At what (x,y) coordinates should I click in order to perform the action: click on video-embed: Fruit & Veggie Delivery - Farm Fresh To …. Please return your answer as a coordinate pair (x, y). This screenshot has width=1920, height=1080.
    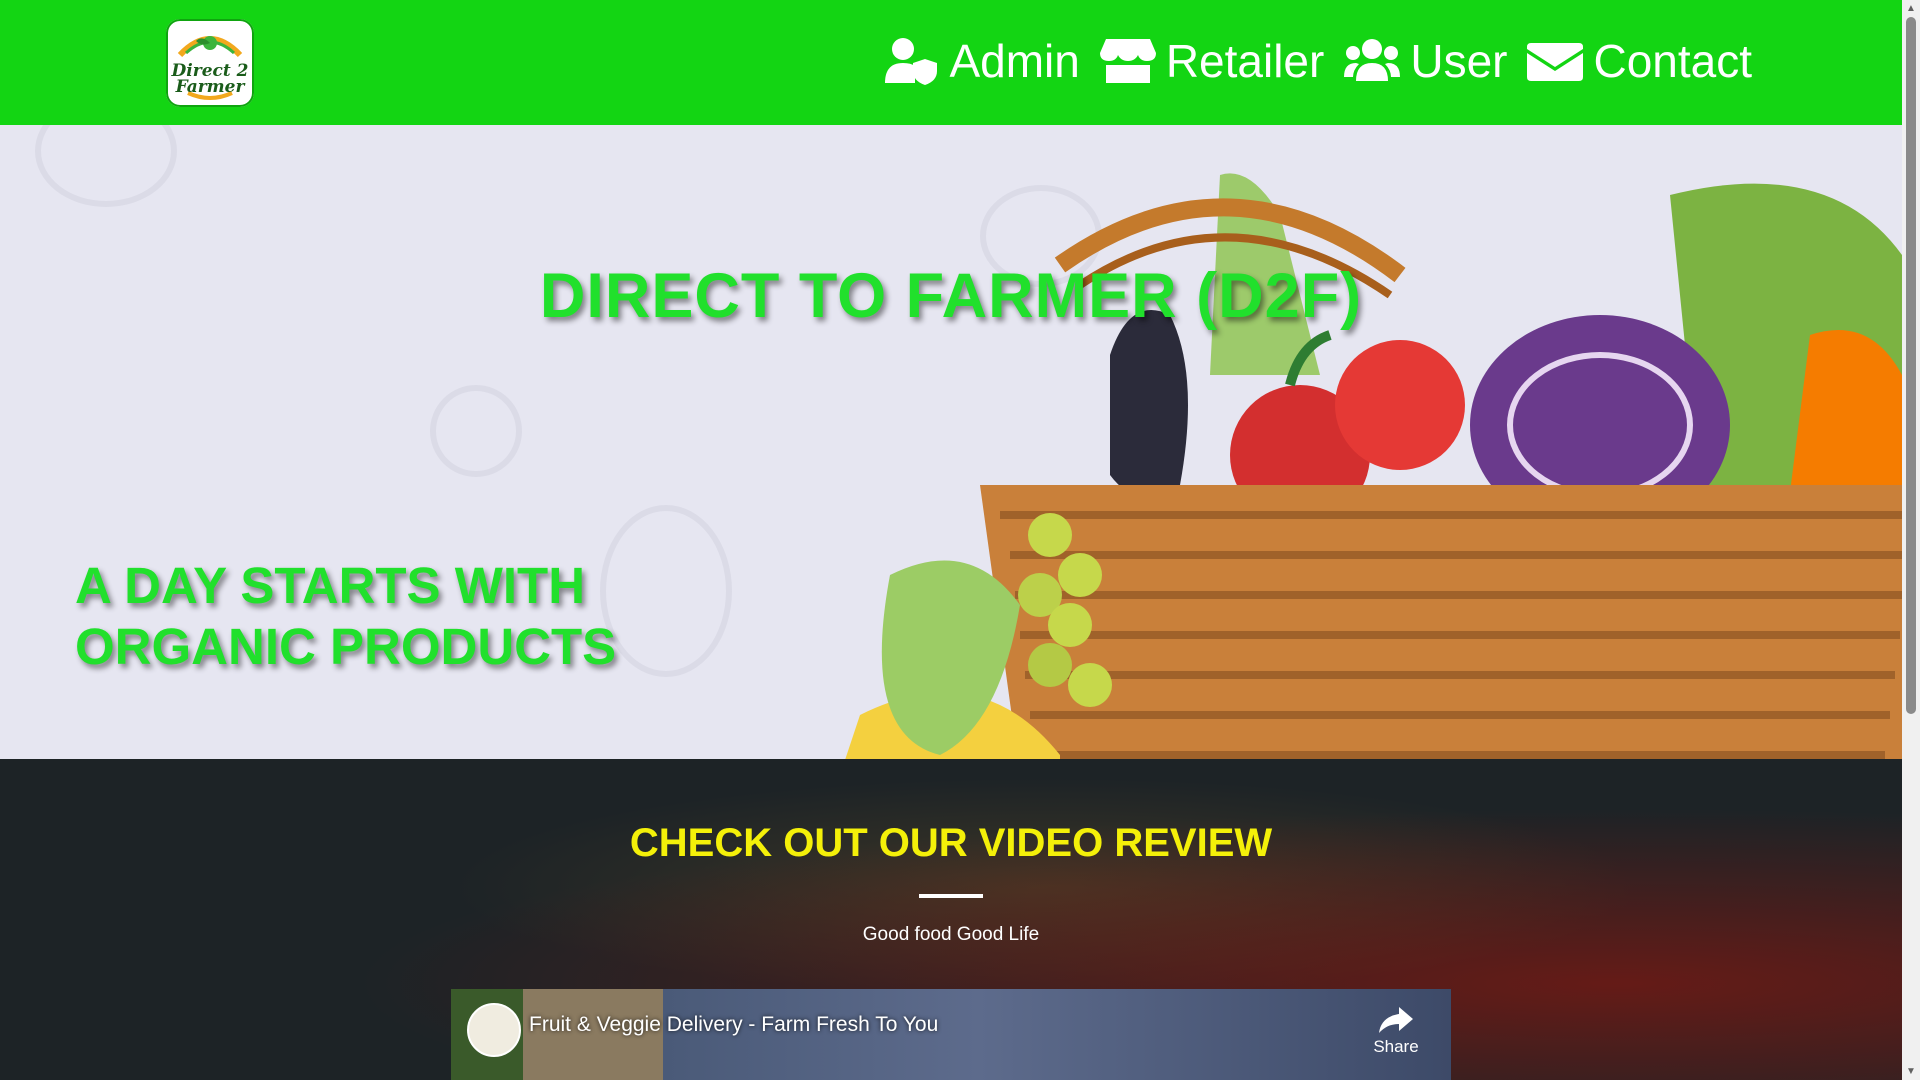
    Looking at the image, I should click on (951, 1034).